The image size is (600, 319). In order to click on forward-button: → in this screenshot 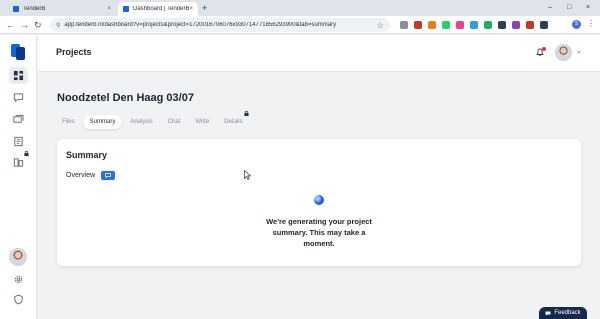, I will do `click(24, 25)`.